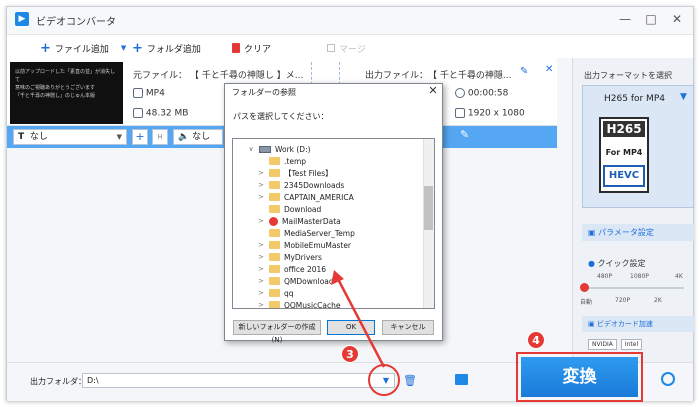 Image resolution: width=700 pixels, height=407 pixels. What do you see at coordinates (309, 281) in the screenshot?
I see `folder-label: QMDownload` at bounding box center [309, 281].